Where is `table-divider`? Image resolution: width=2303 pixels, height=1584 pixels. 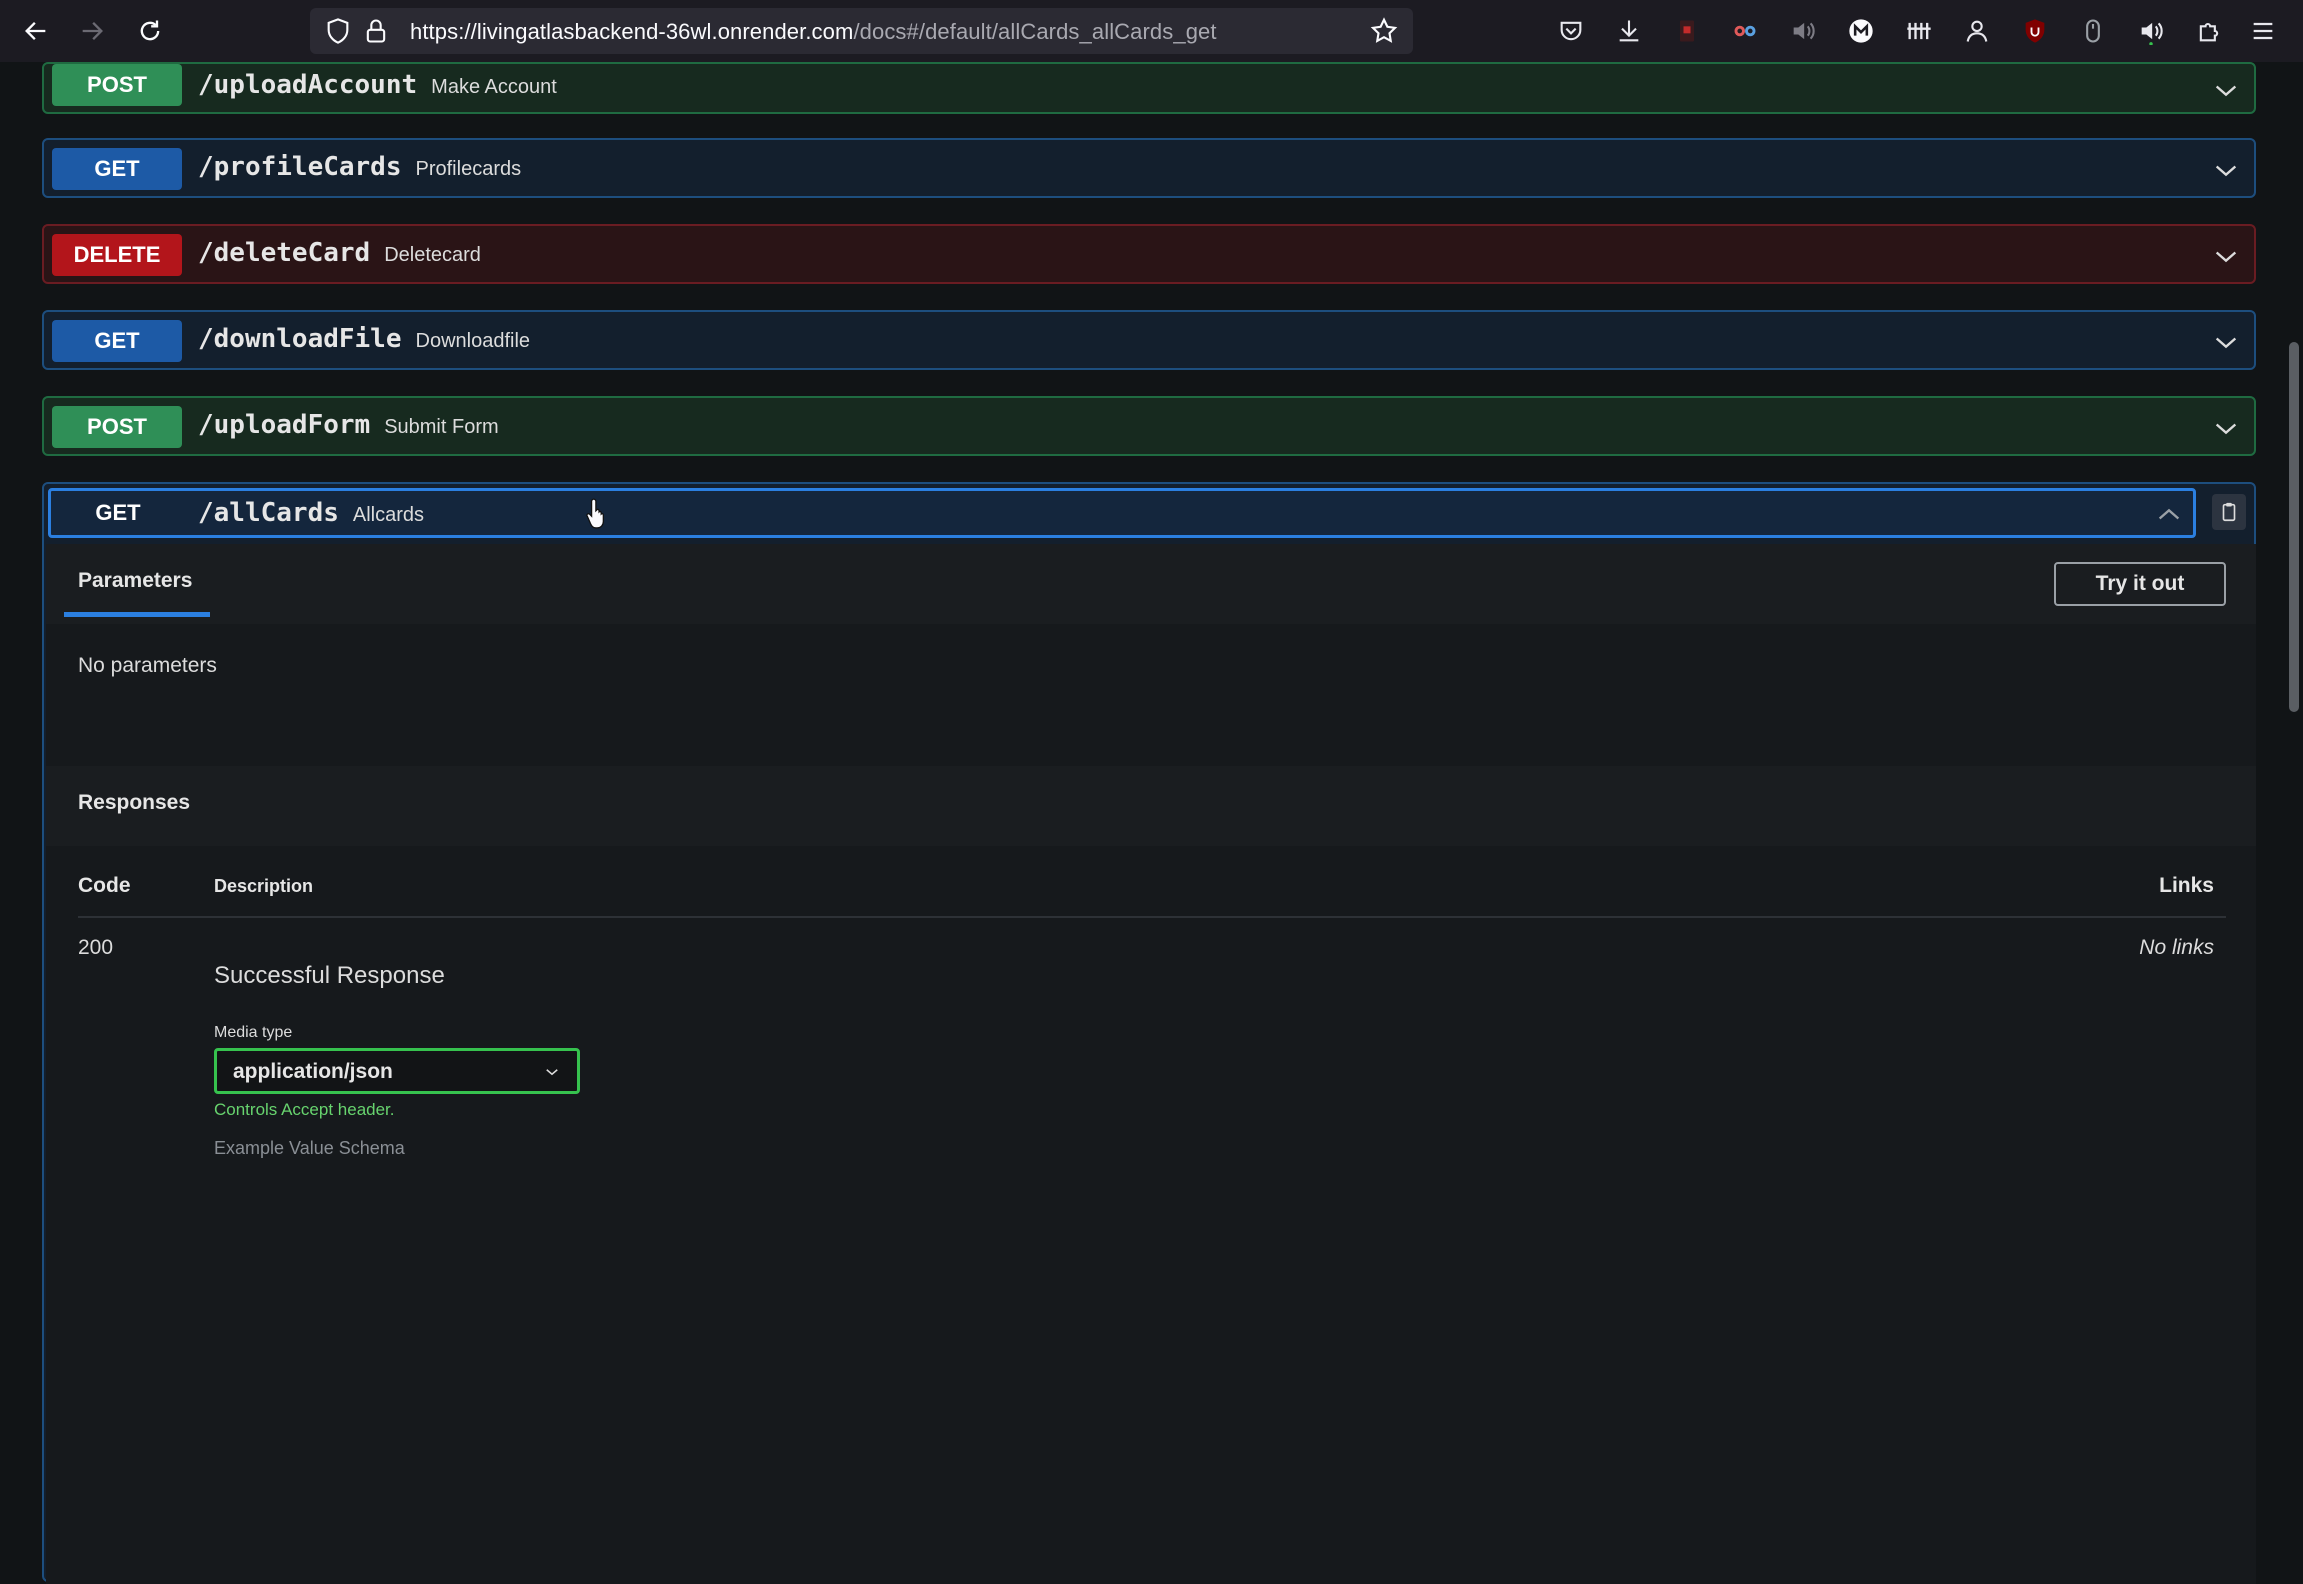 table-divider is located at coordinates (1152, 917).